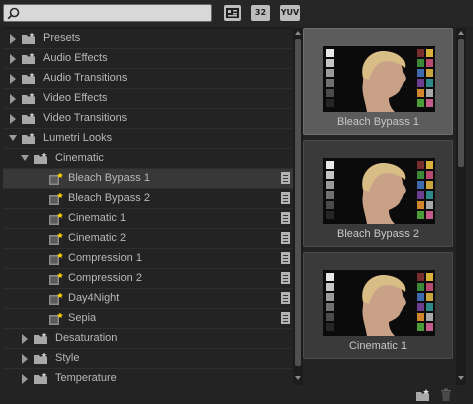  I want to click on preset-item-bleach-bypass-1: Bleach Bypass 1, so click(148, 179).